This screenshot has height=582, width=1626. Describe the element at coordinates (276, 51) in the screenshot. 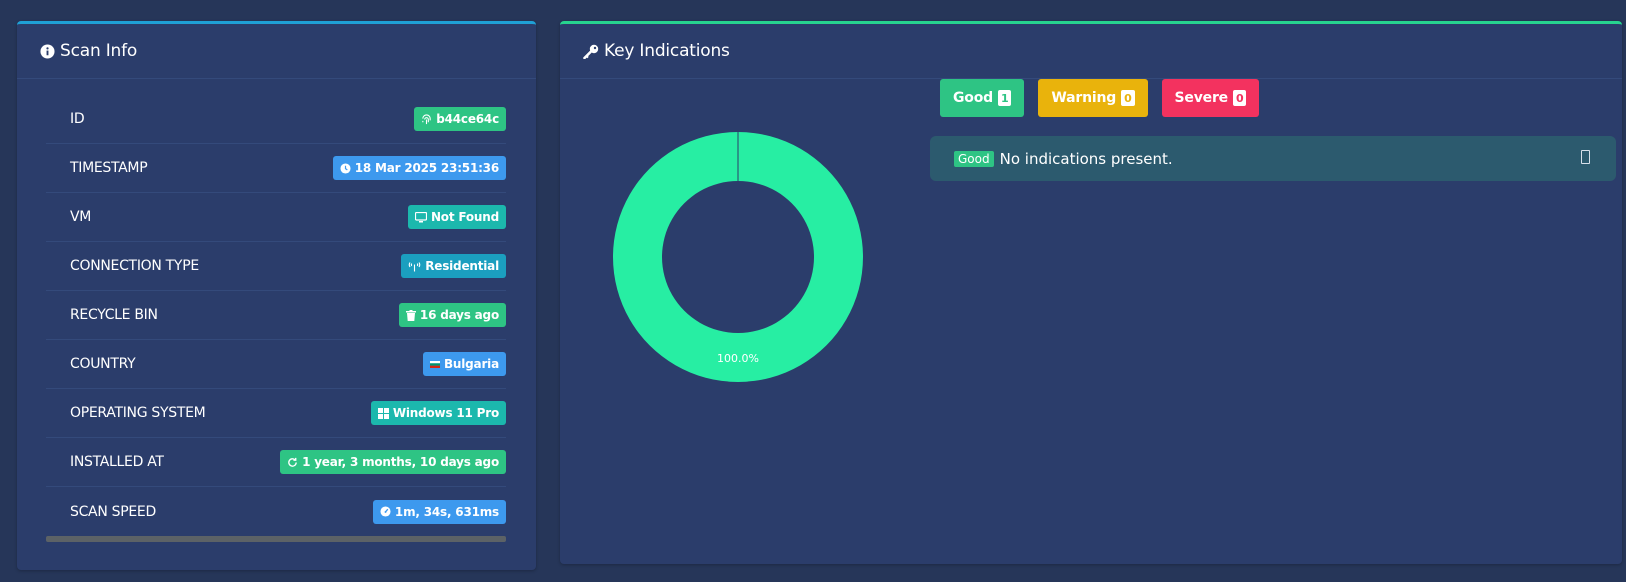

I see `scan-info-header: Scan Info` at that location.